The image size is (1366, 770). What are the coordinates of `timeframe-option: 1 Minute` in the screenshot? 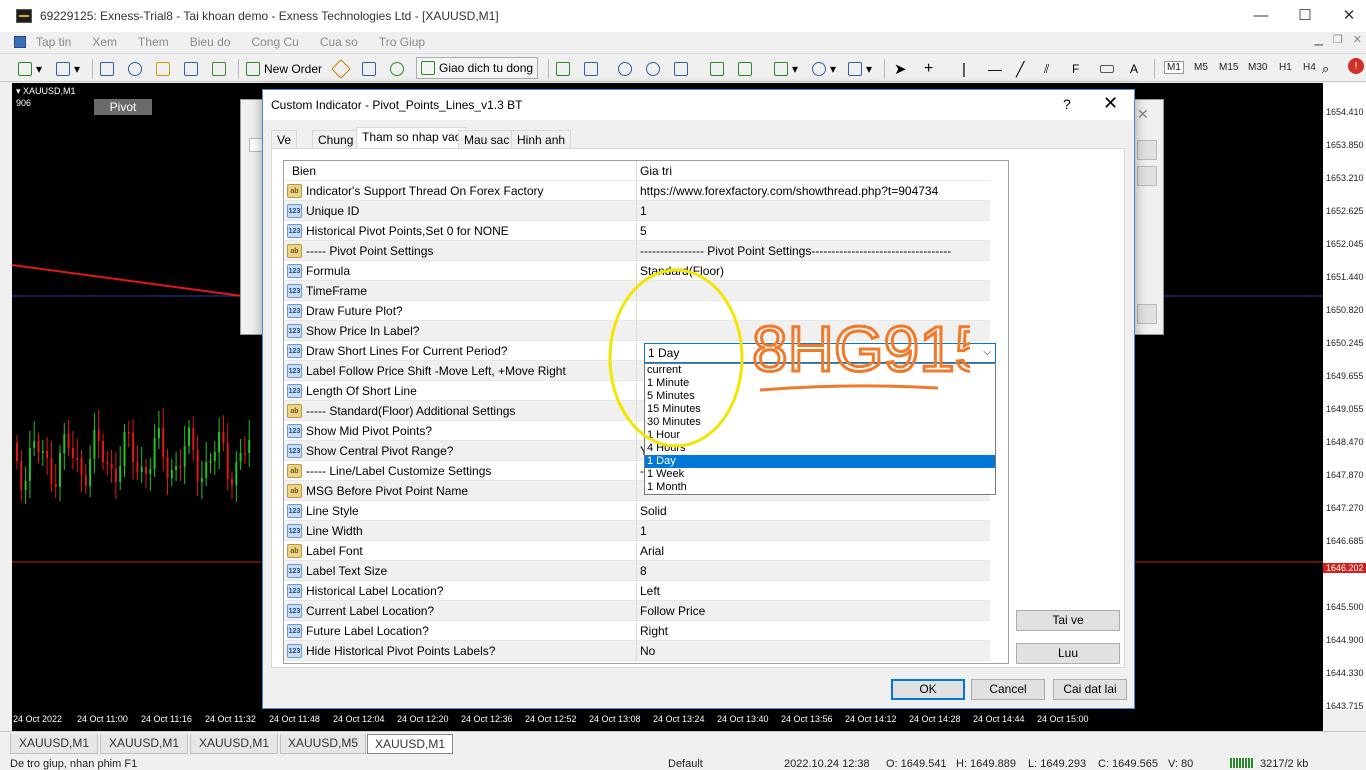 It's located at (820, 383).